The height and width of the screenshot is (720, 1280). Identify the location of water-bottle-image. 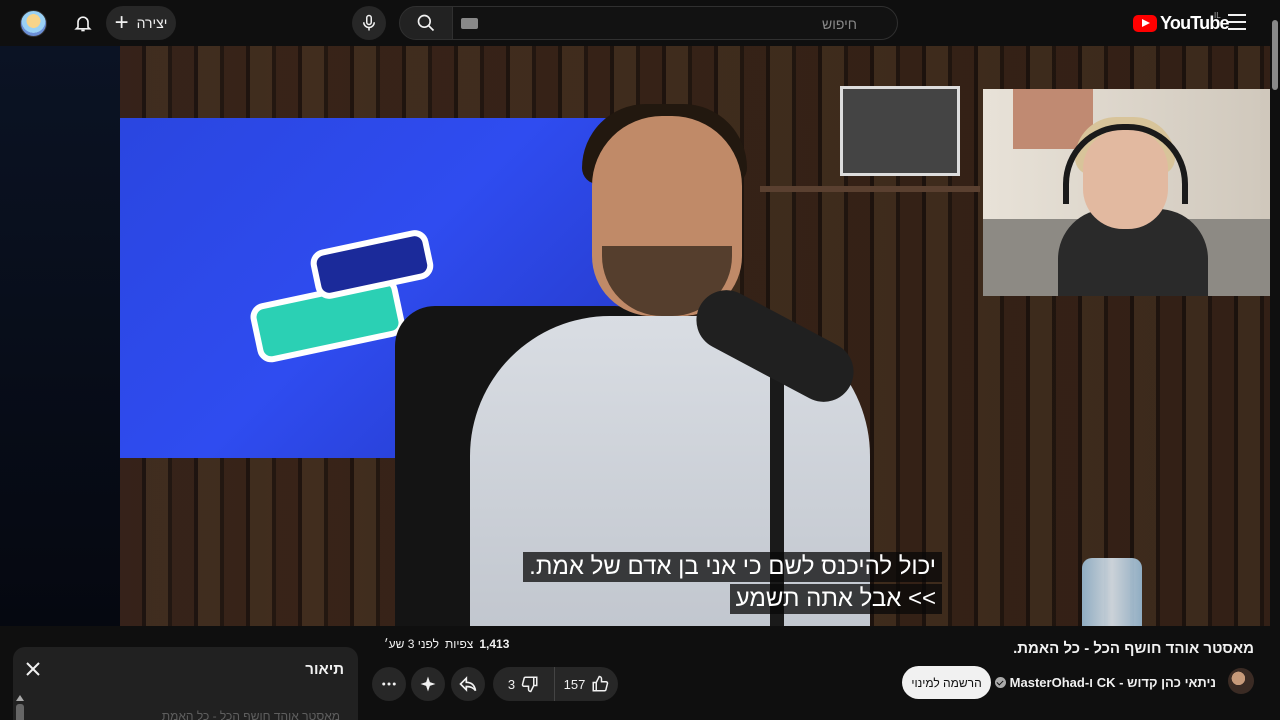
(1112, 592).